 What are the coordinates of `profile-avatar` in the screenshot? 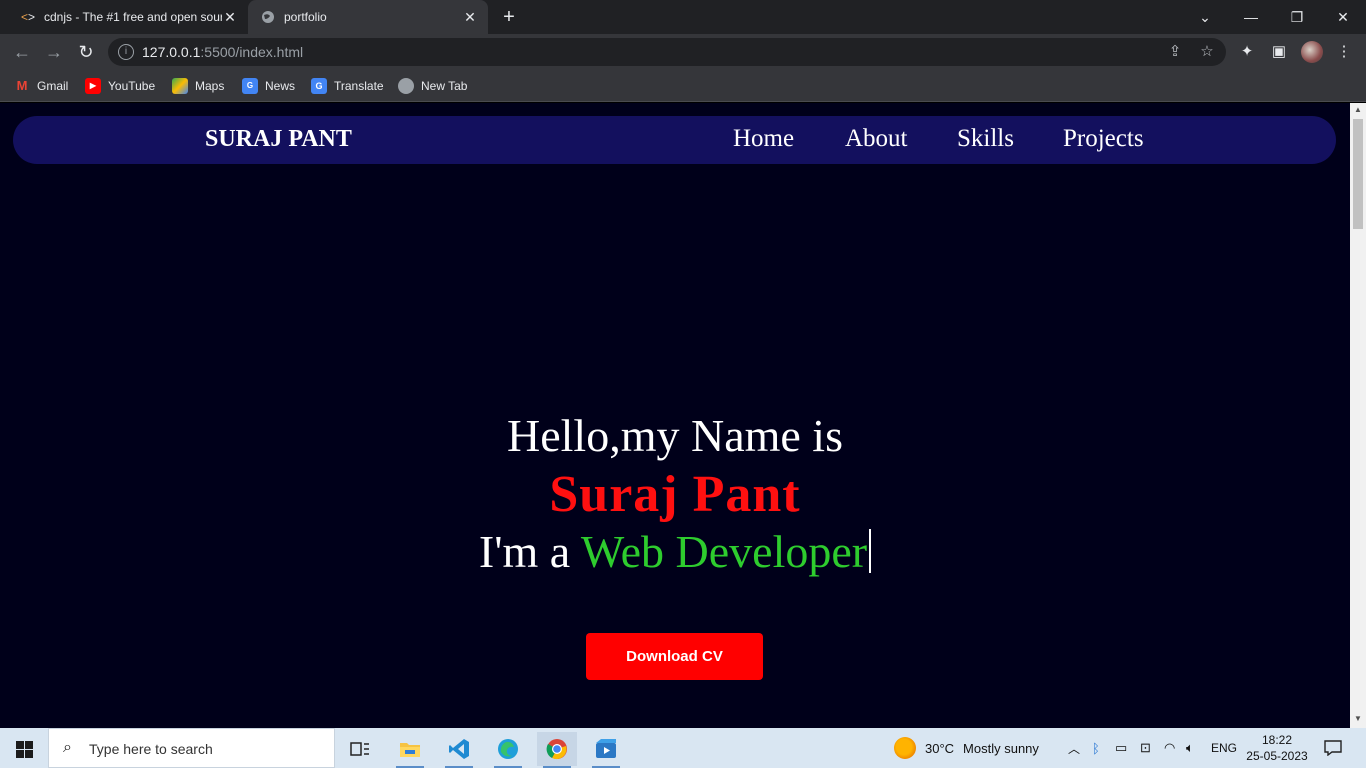 It's located at (1312, 52).